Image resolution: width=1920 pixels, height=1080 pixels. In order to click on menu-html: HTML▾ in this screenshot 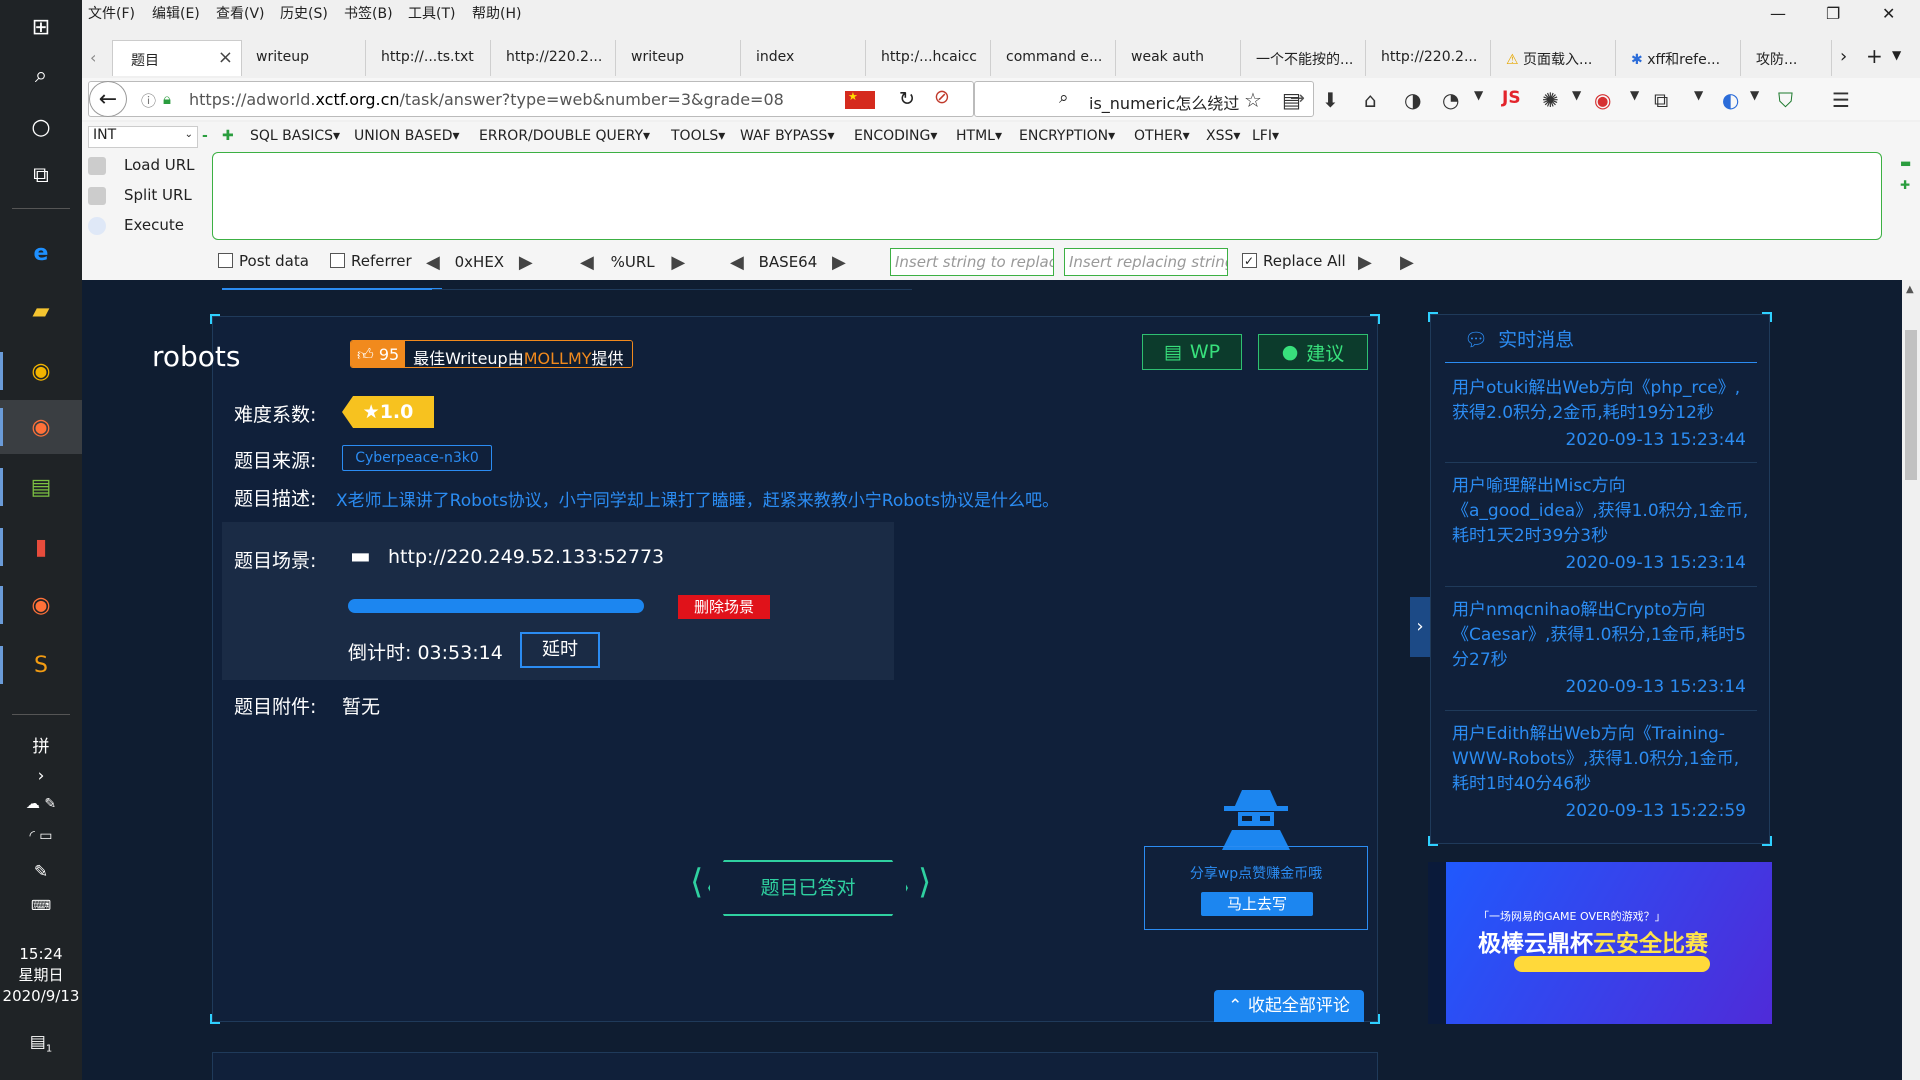, I will do `click(979, 136)`.